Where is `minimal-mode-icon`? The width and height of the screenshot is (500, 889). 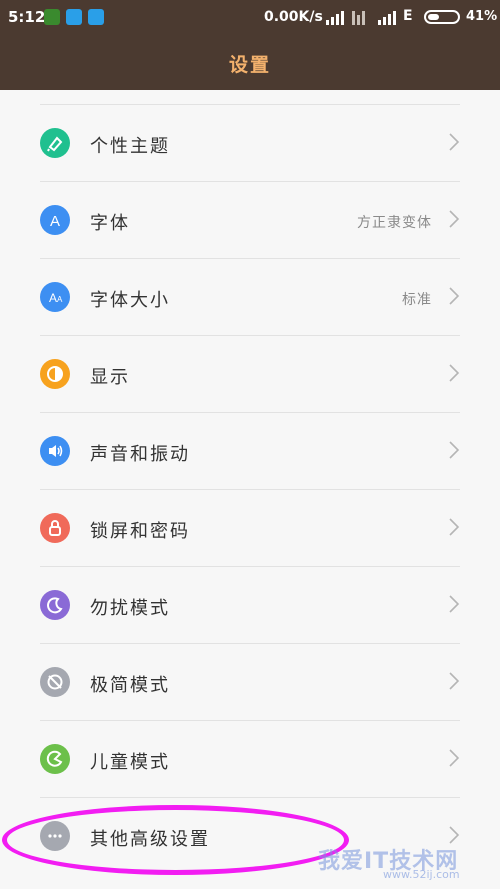
minimal-mode-icon is located at coordinates (55, 682).